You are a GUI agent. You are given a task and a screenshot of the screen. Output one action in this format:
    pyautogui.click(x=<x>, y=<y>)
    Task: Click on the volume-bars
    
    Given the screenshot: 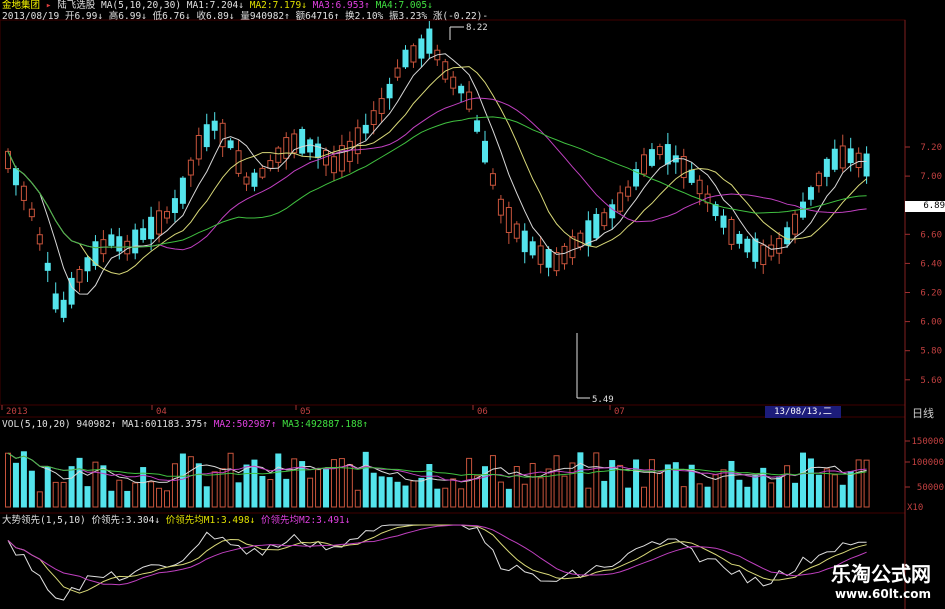 What is the action you would take?
    pyautogui.click(x=437, y=479)
    